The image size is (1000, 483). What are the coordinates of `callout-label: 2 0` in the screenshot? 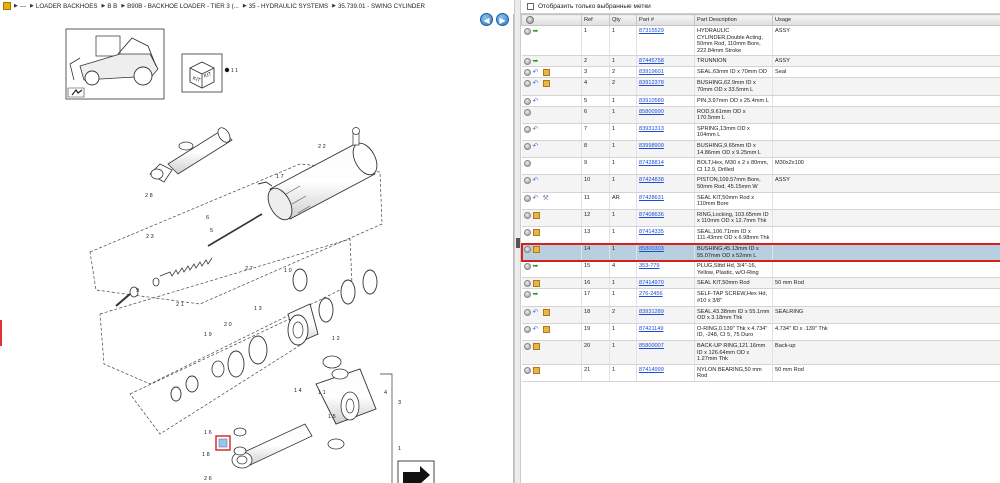 It's located at (228, 325).